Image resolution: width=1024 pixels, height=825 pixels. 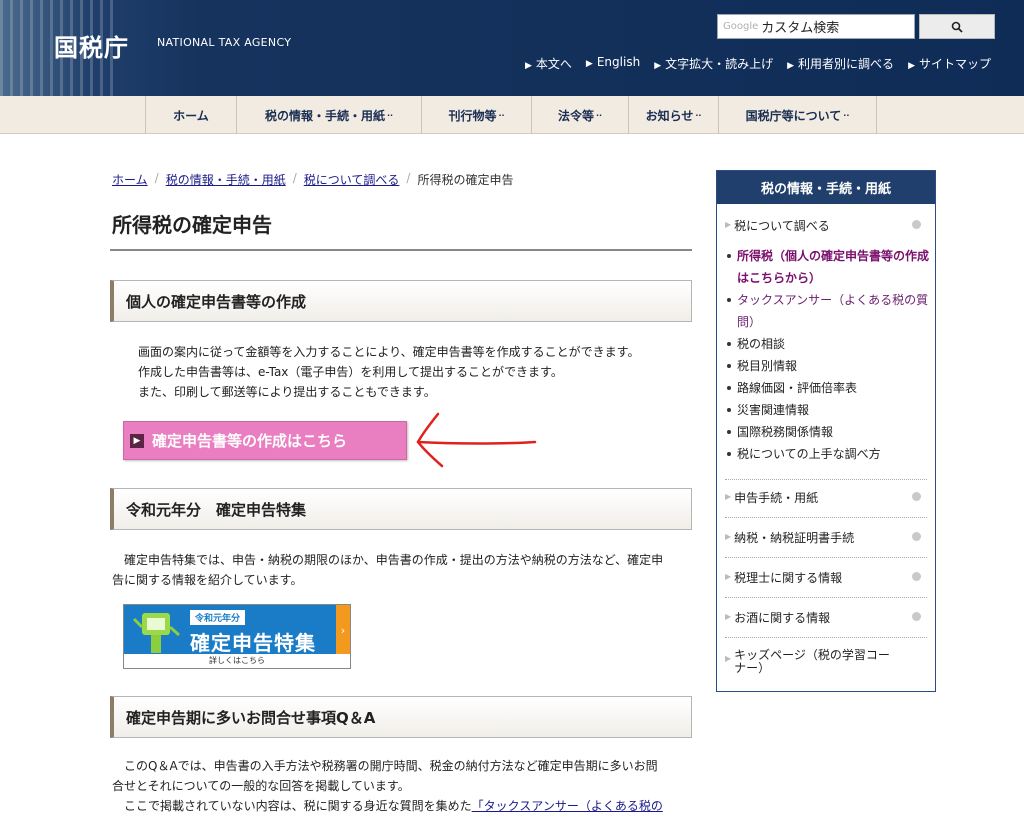 I want to click on sidebar-sub-howto: 税についての上手な調べ方, so click(x=827, y=454).